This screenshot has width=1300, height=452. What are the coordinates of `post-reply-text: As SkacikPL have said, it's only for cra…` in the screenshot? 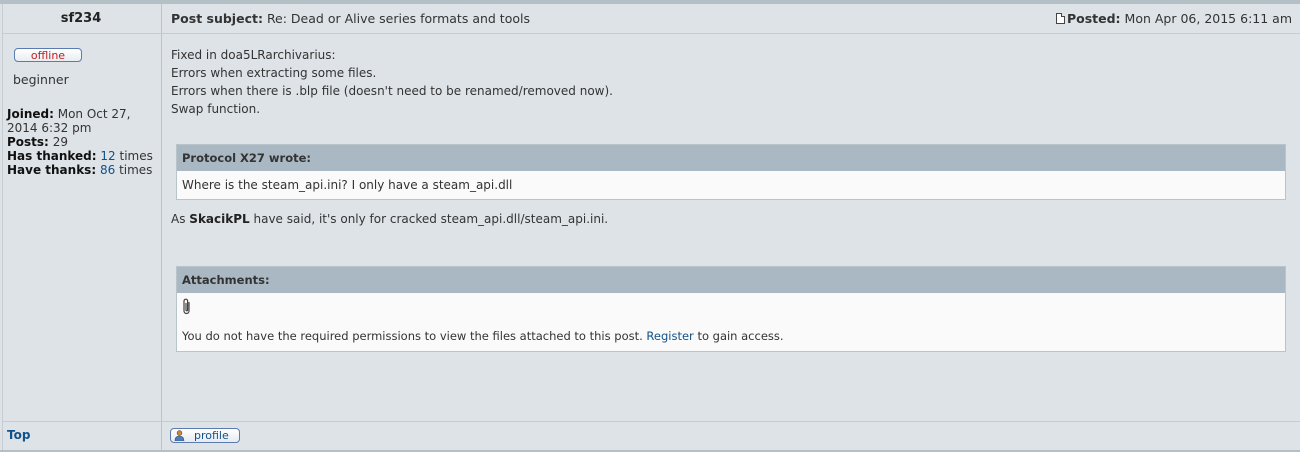 It's located at (389, 219).